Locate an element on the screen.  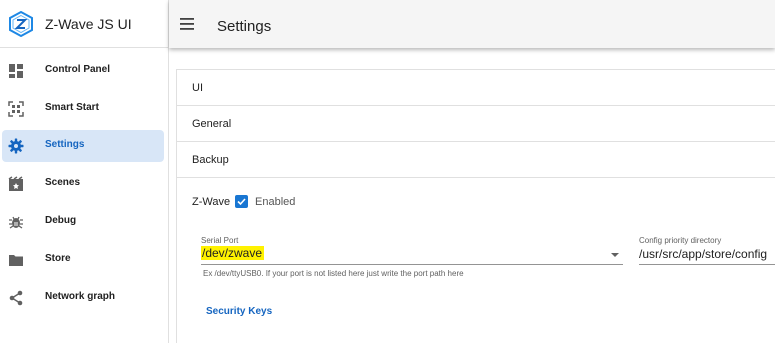
page-title: Settings is located at coordinates (244, 26).